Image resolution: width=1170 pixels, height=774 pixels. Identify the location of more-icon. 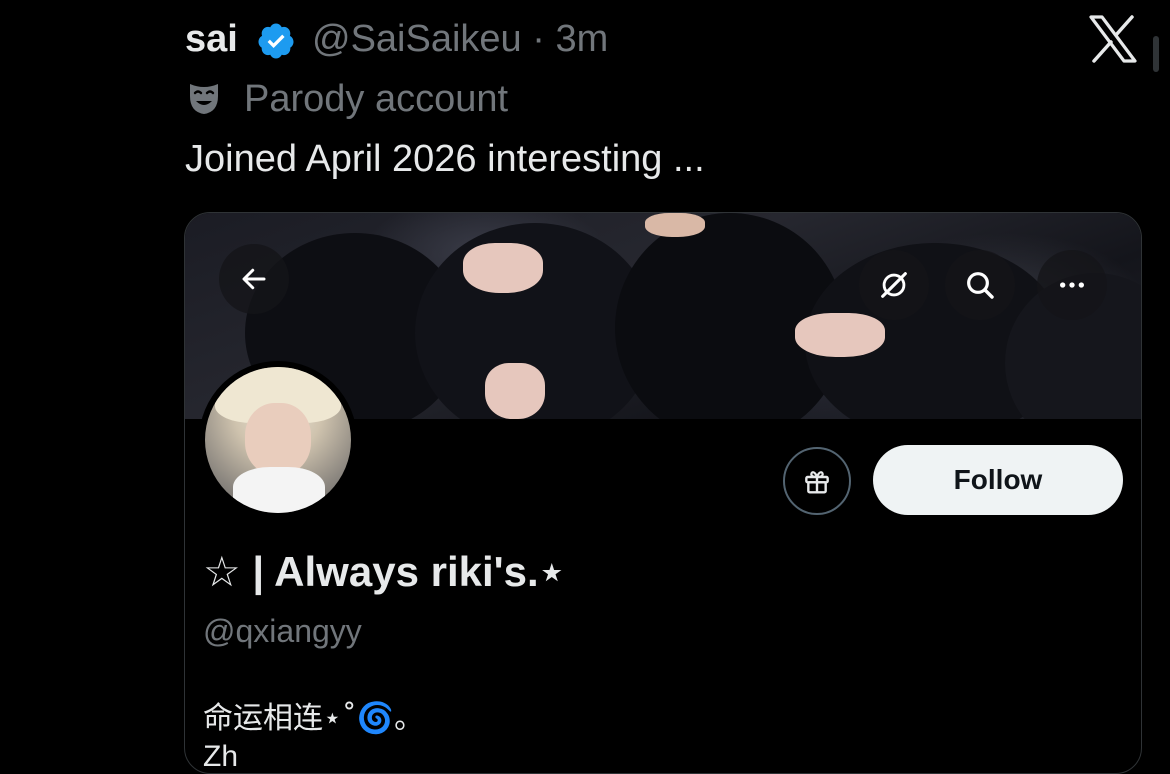
(1072, 285).